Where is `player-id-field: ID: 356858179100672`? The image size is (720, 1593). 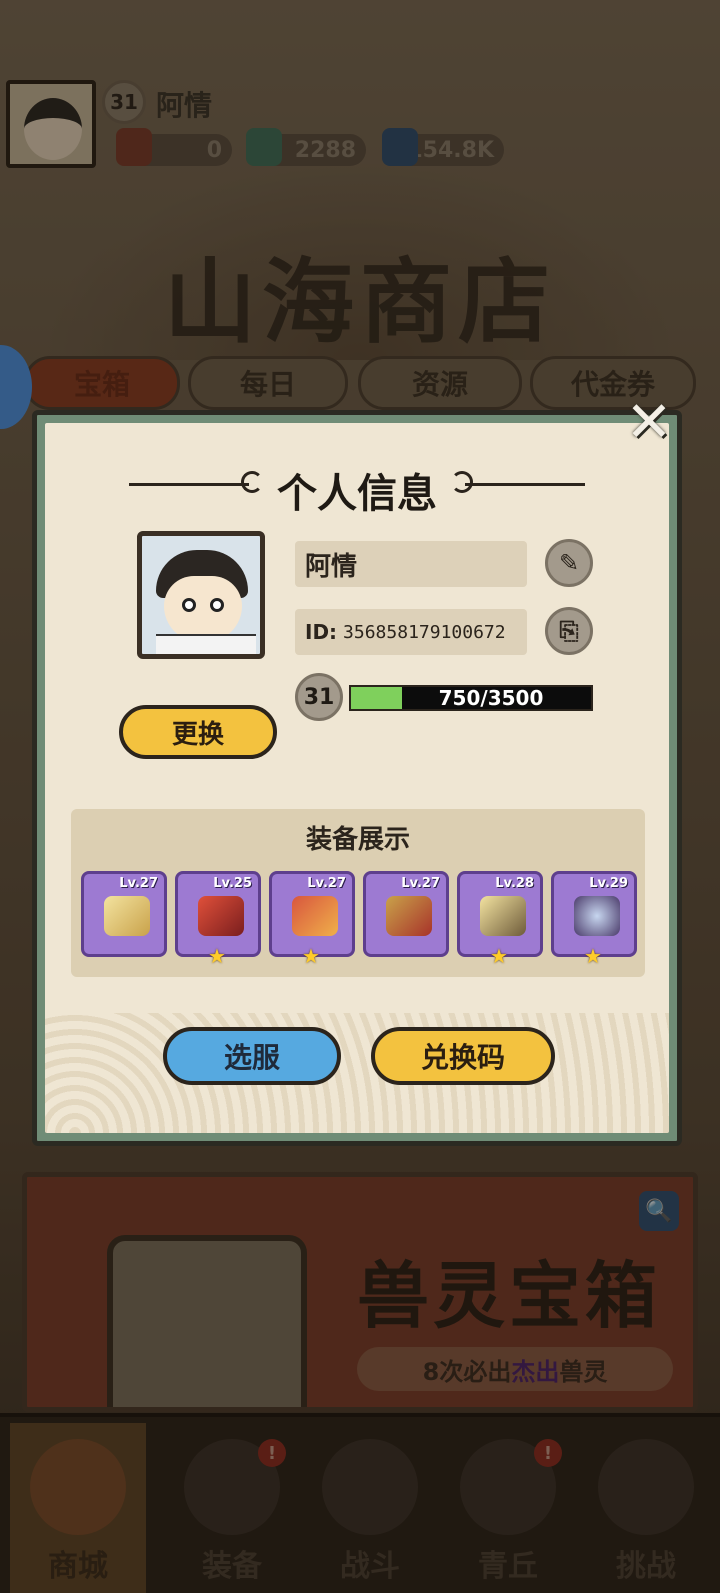
player-id-field: ID: 356858179100672 is located at coordinates (411, 632).